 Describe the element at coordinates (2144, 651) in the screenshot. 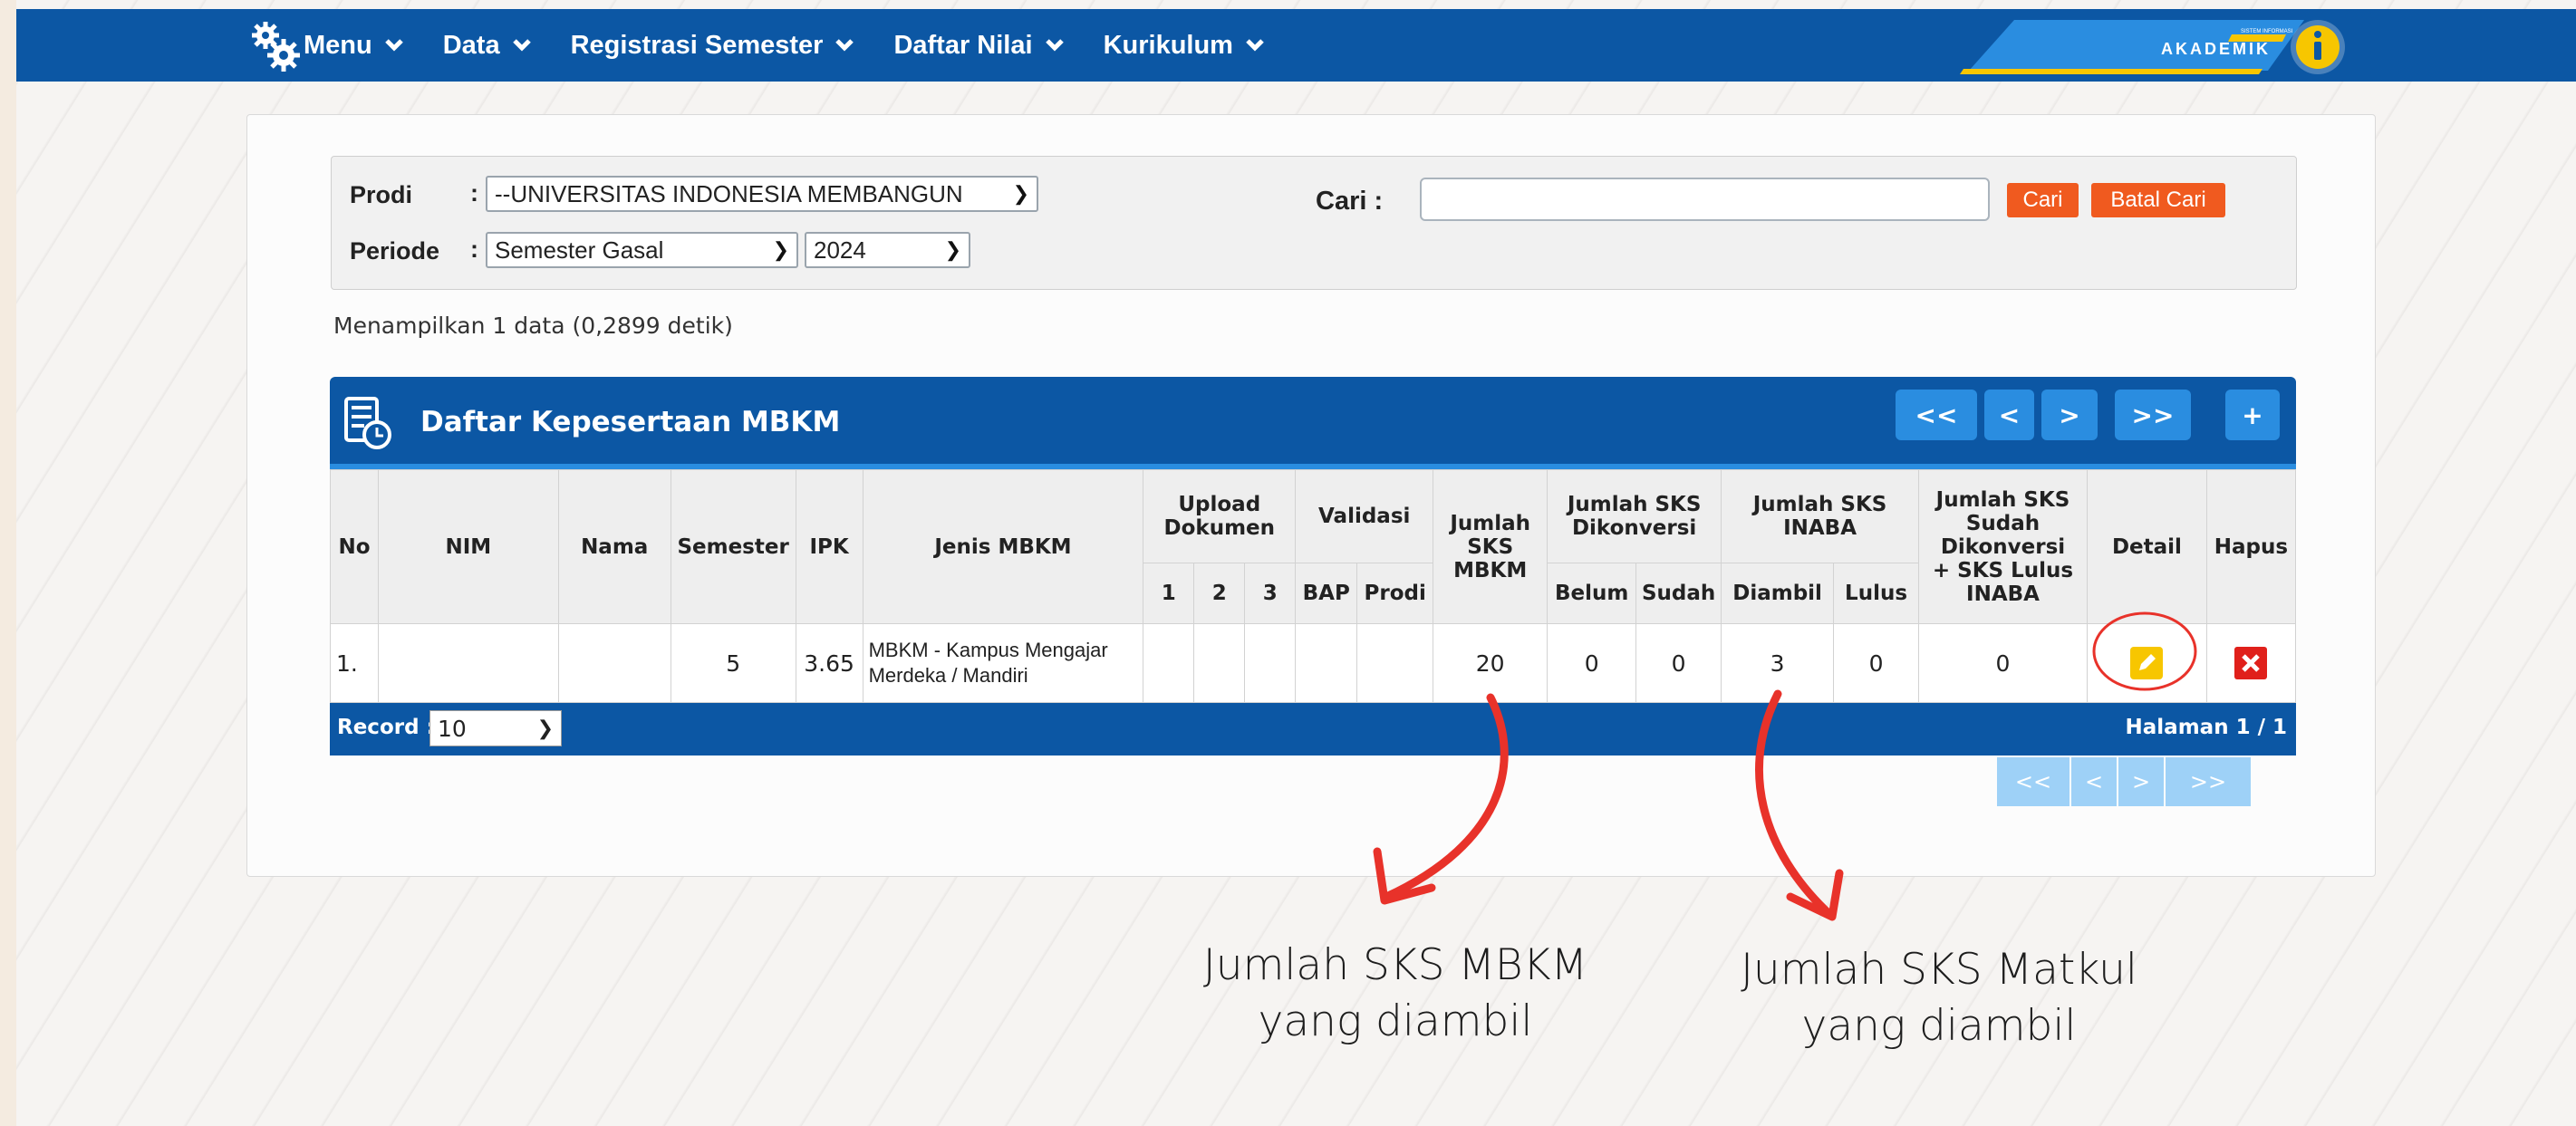

I see `detail-highlight-circle` at that location.